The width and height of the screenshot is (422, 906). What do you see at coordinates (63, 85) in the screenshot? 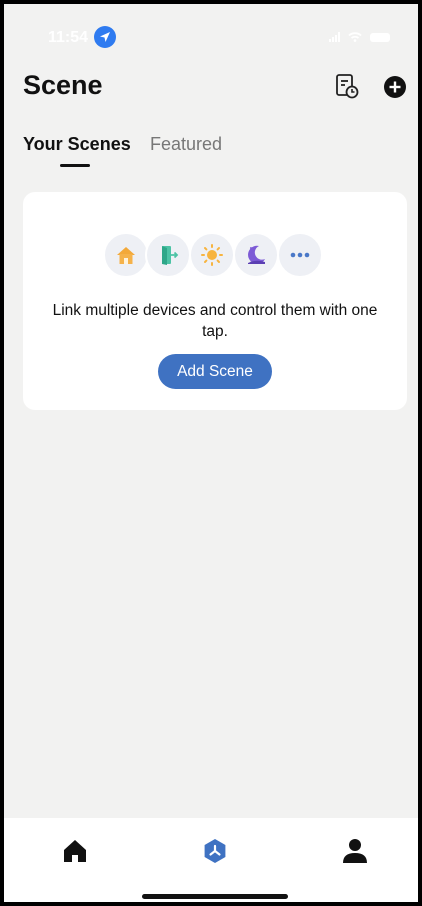
I see `page-title: Scene` at bounding box center [63, 85].